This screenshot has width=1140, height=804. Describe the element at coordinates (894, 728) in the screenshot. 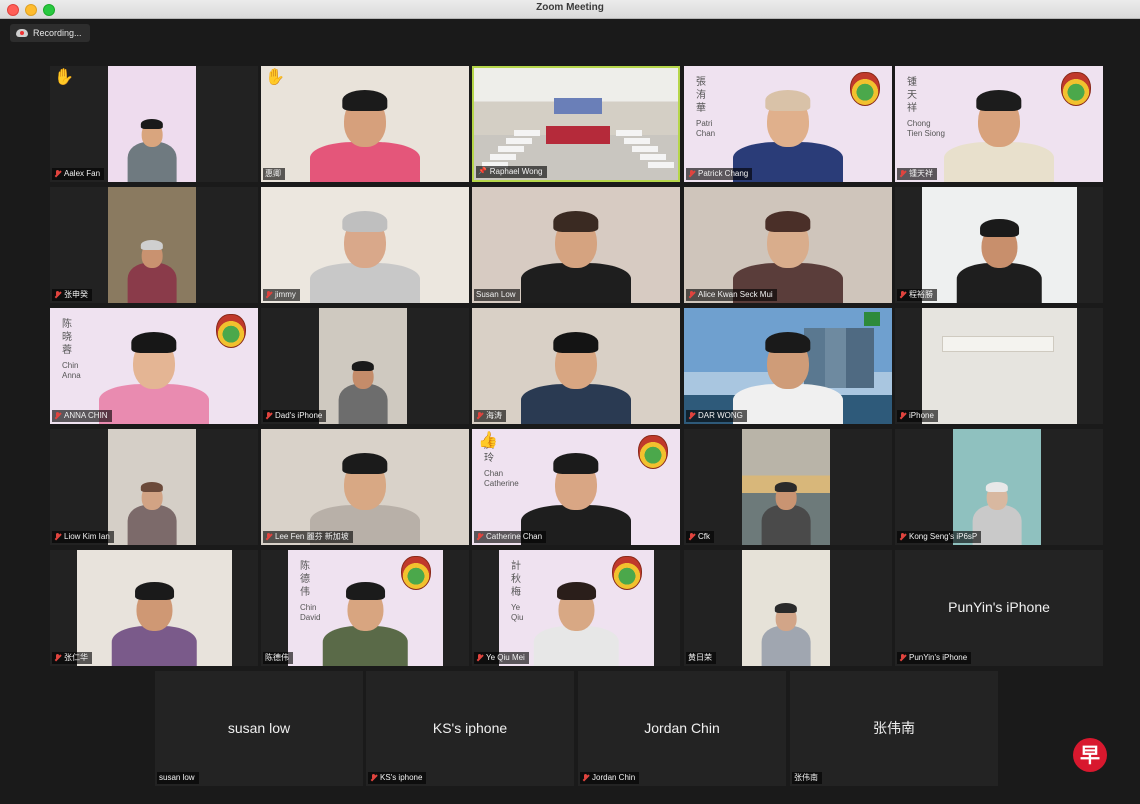

I see `participant-tile: 张伟南 张伟南` at that location.